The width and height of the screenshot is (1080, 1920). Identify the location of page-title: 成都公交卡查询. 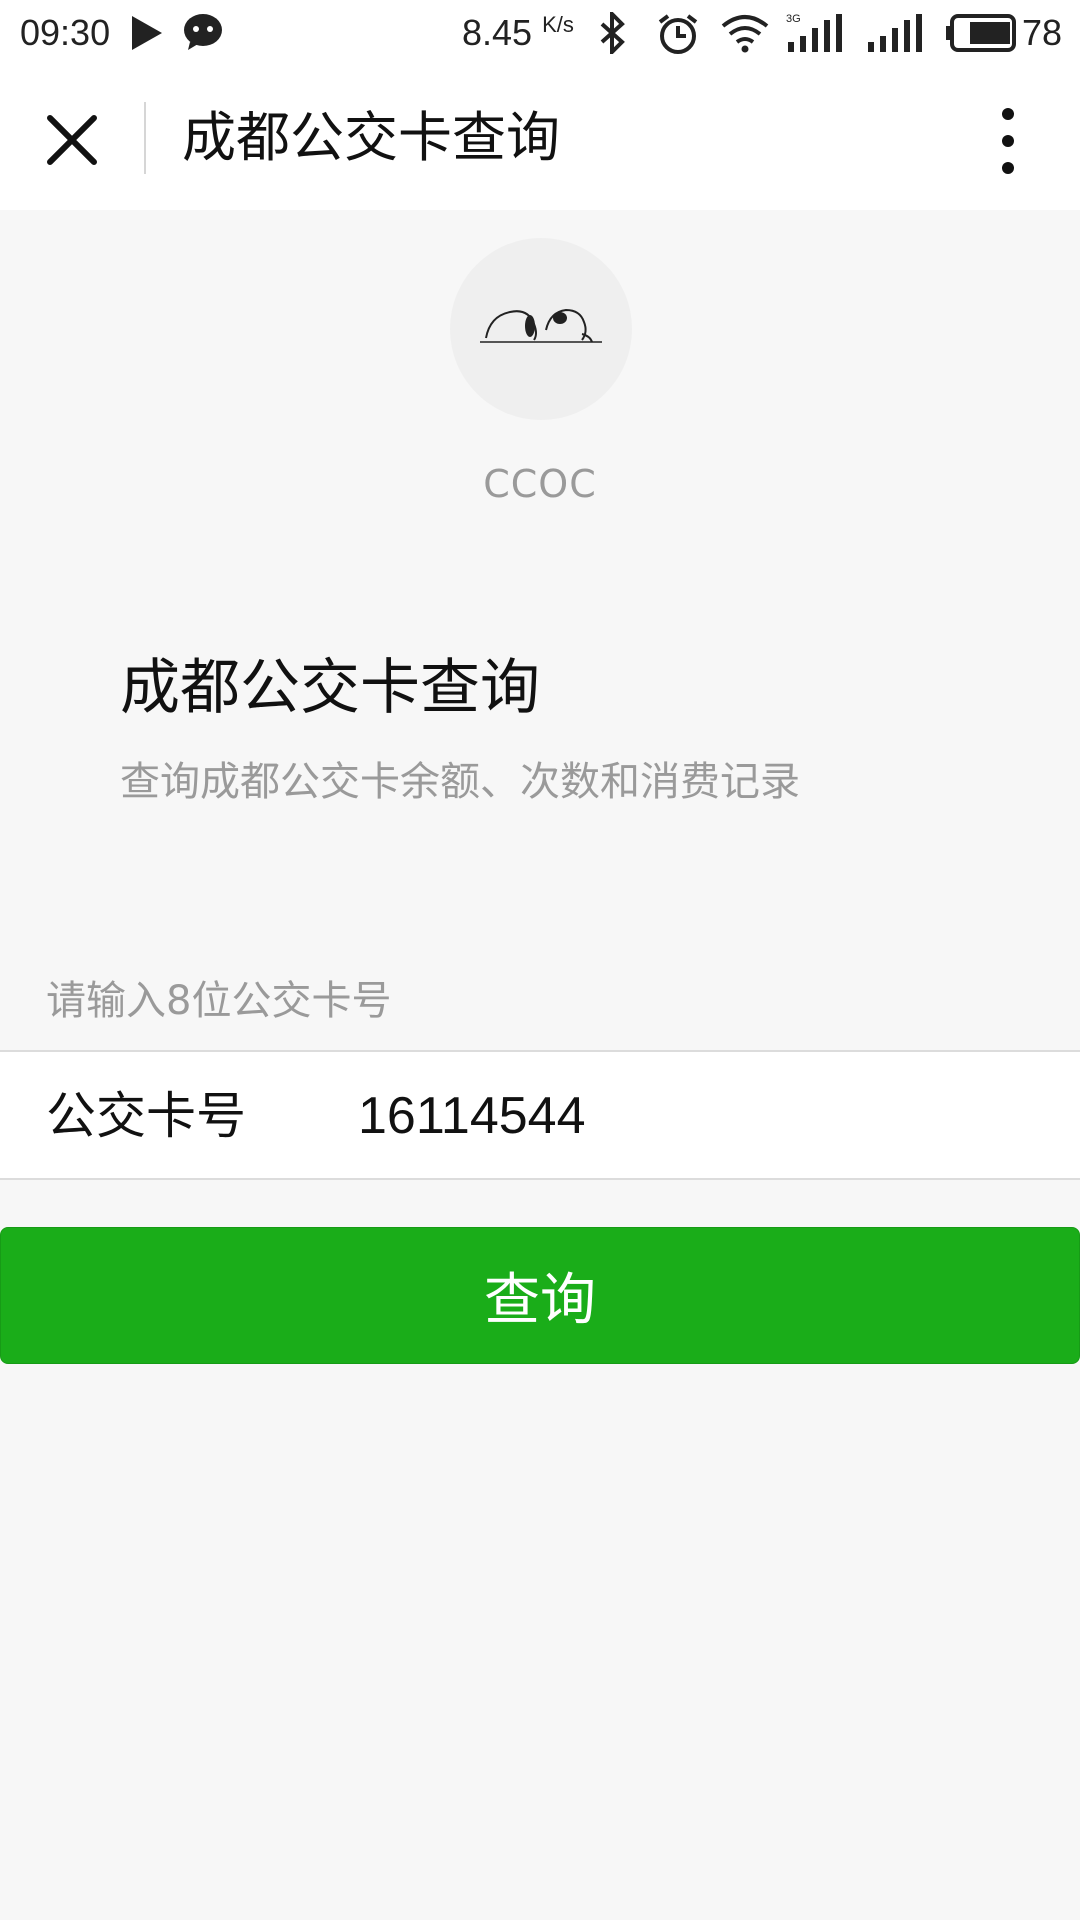
(330, 688).